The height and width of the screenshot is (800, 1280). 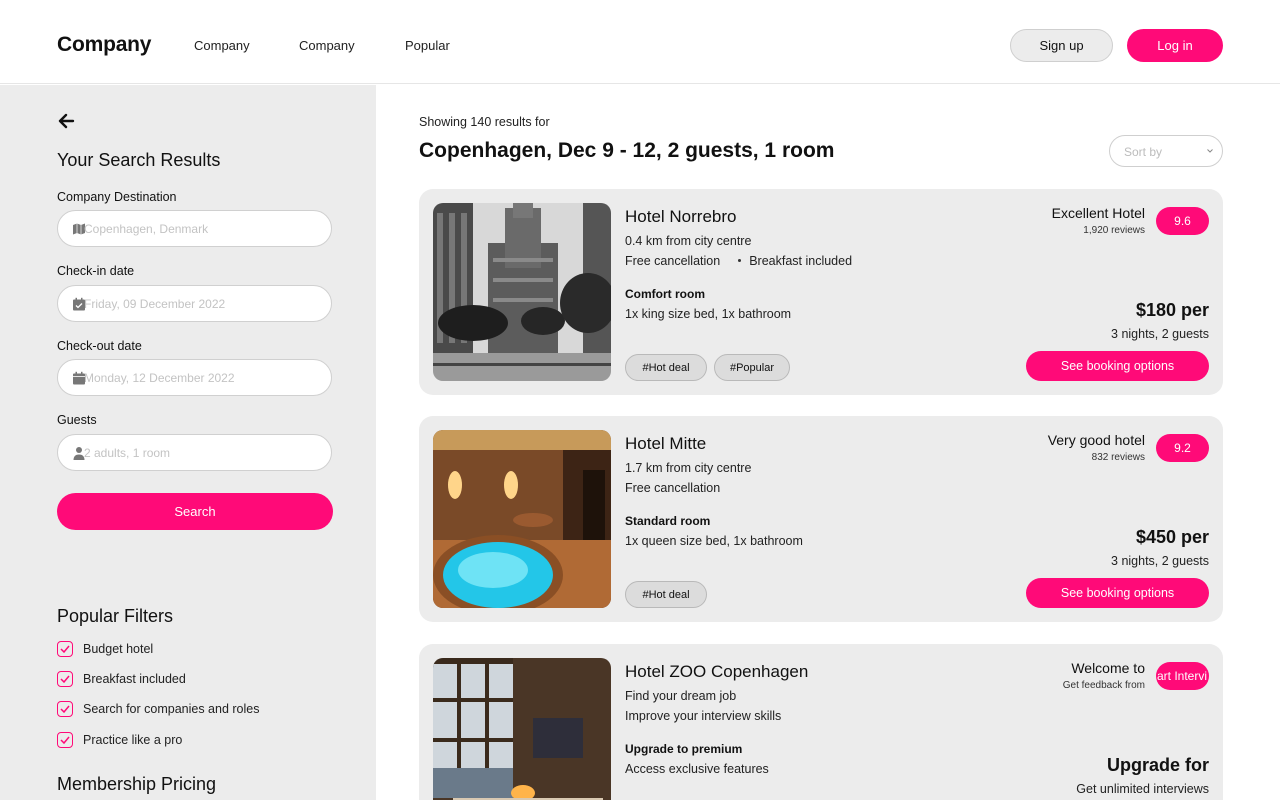 What do you see at coordinates (1096, 440) in the screenshot?
I see `rating-label: Very good hotel` at bounding box center [1096, 440].